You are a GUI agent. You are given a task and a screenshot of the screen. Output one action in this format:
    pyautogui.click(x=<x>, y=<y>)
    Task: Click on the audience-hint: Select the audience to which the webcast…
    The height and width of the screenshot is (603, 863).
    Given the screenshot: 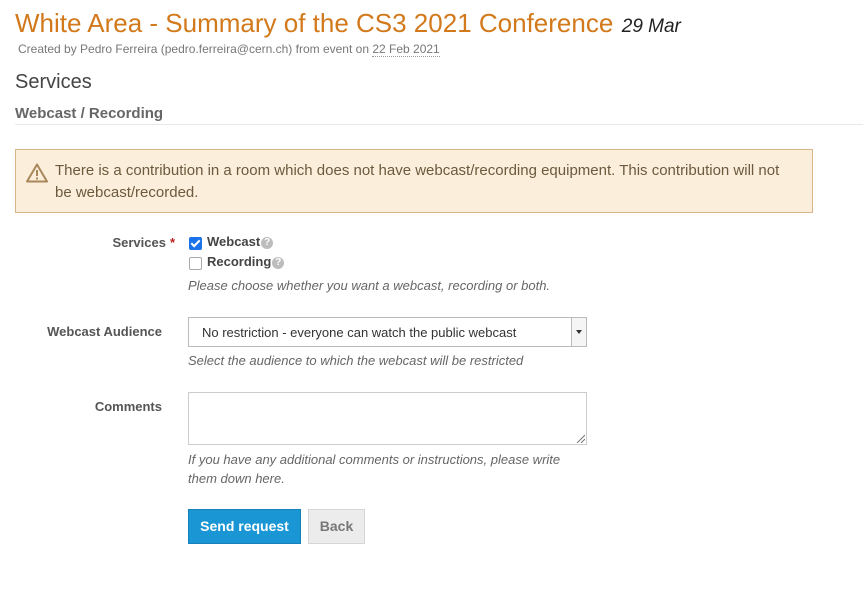 What is the action you would take?
    pyautogui.click(x=356, y=360)
    